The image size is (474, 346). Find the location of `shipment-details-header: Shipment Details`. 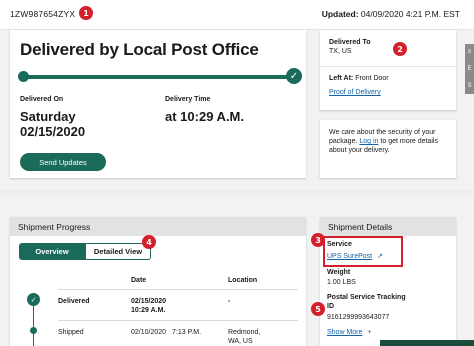

shipment-details-header: Shipment Details is located at coordinates (388, 226).